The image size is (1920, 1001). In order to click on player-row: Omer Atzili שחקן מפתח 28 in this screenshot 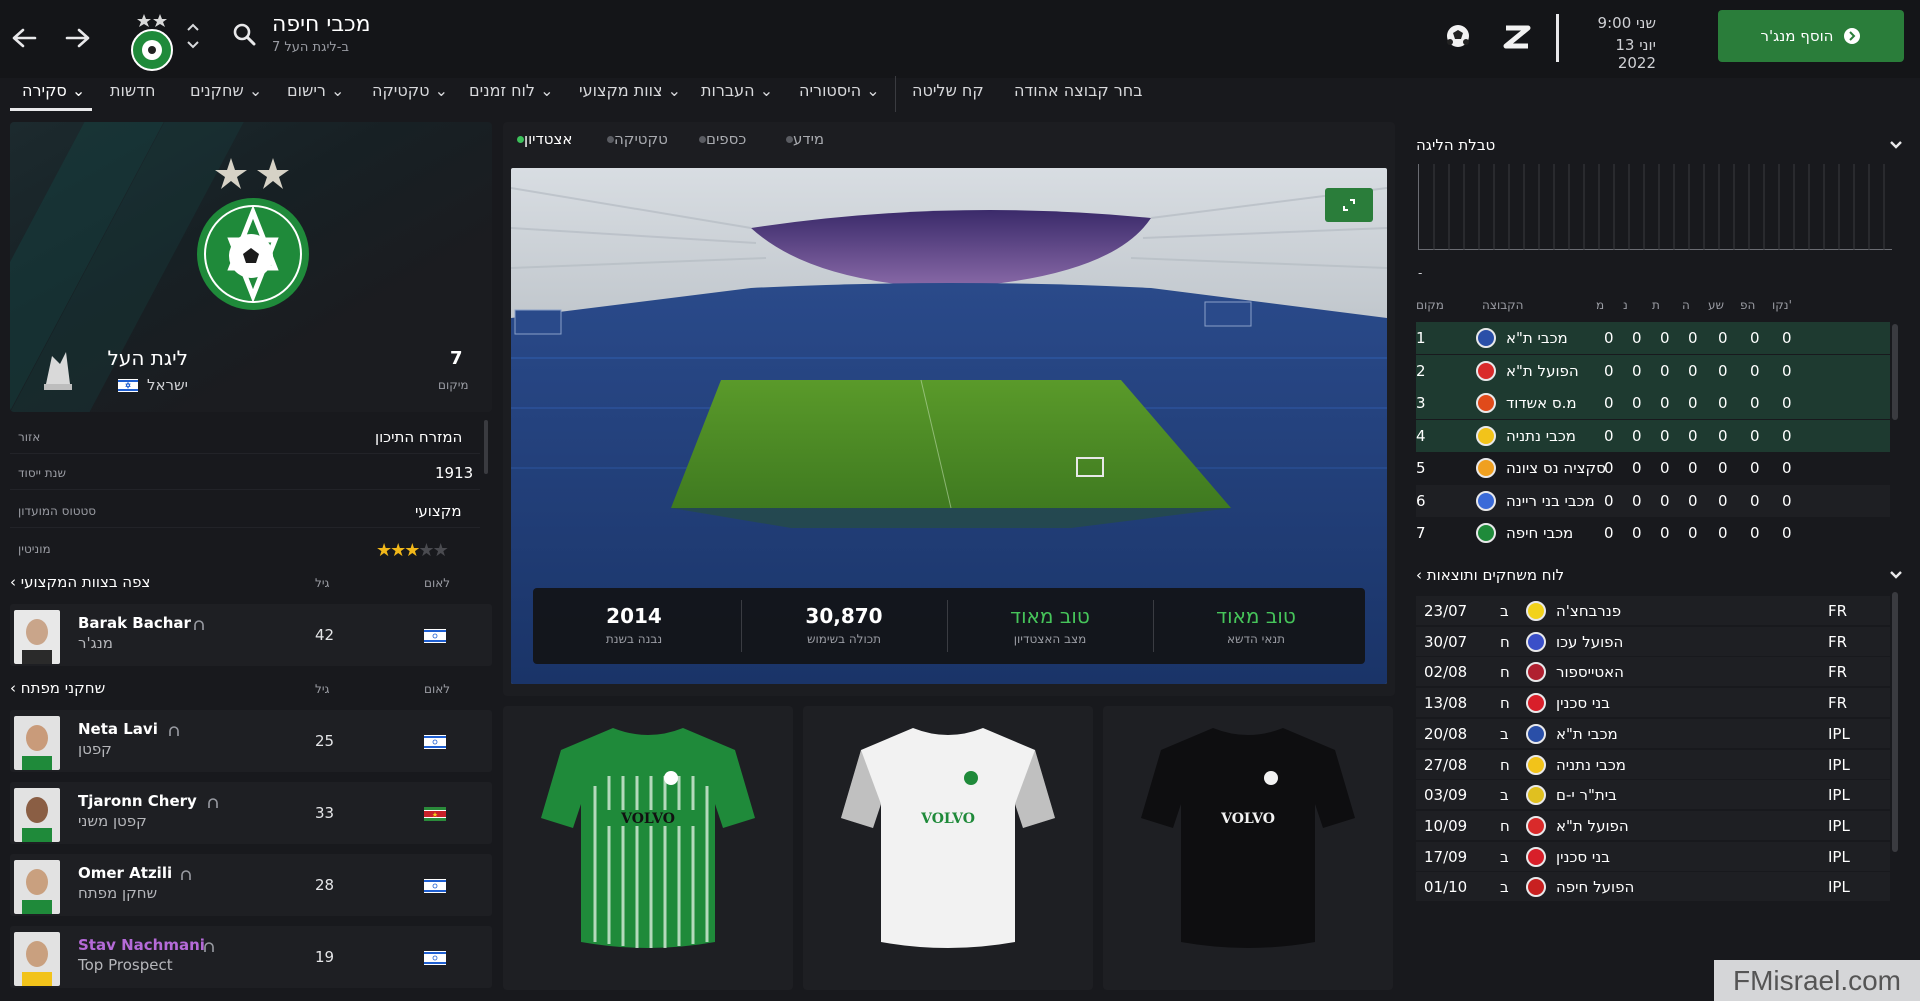, I will do `click(251, 885)`.